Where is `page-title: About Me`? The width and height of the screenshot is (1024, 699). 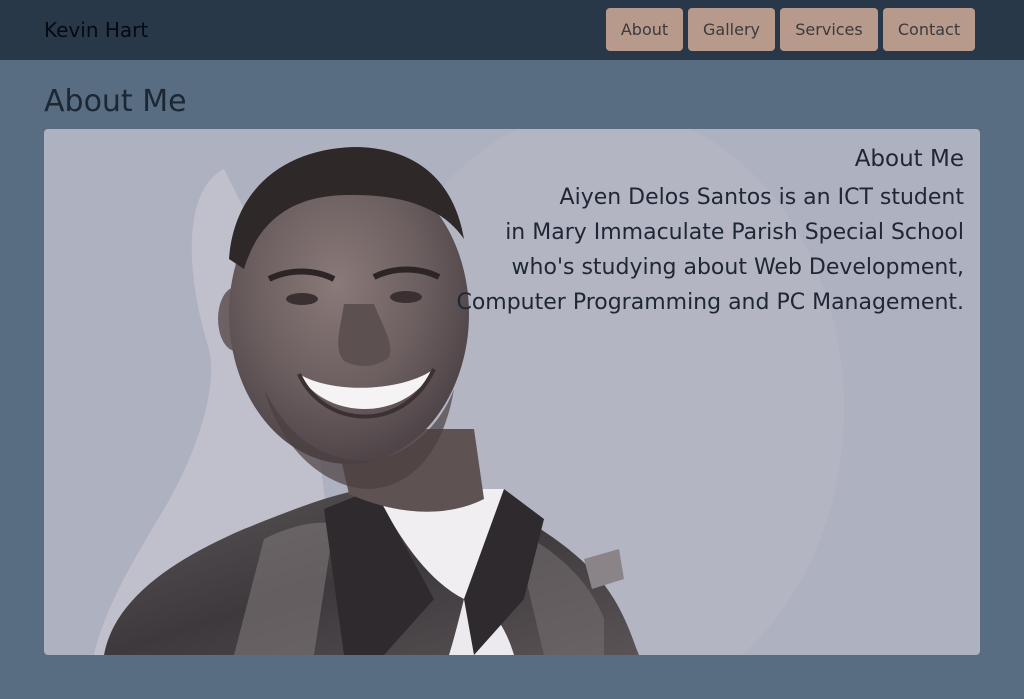 page-title: About Me is located at coordinates (115, 101).